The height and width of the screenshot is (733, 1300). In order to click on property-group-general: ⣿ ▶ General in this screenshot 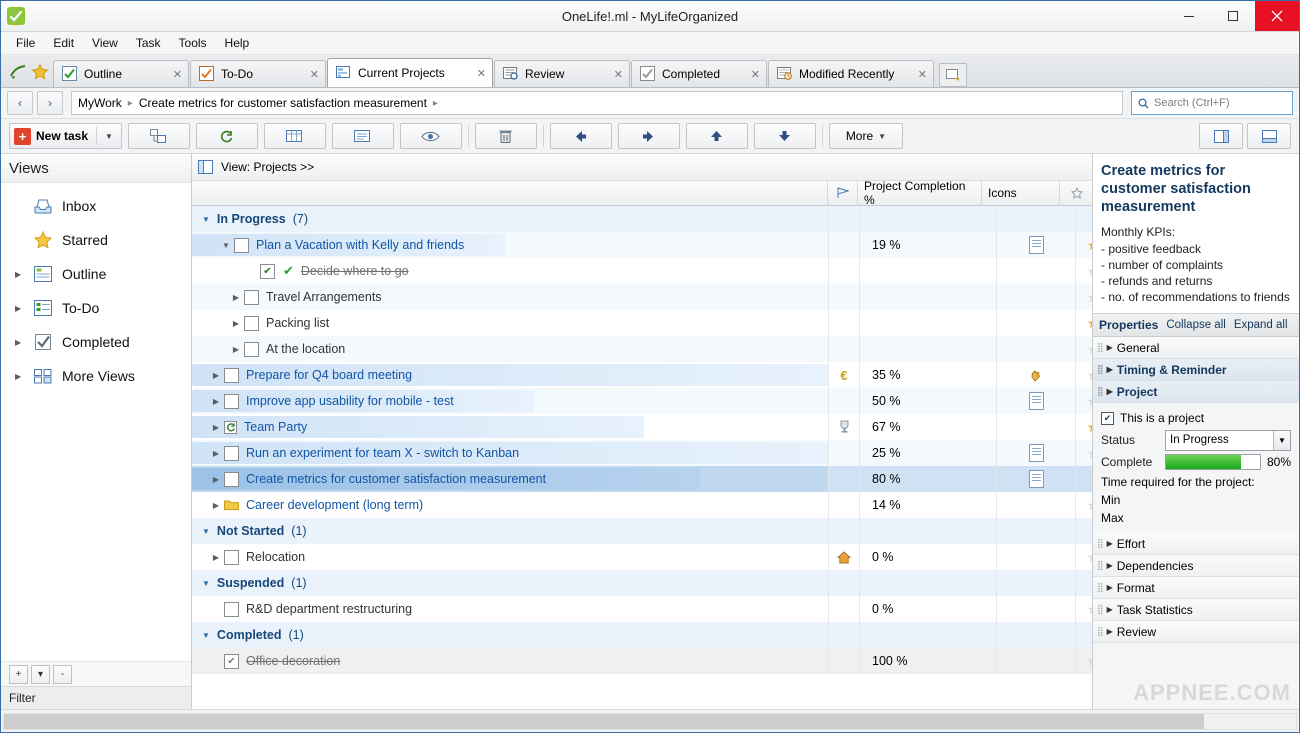, I will do `click(1196, 348)`.